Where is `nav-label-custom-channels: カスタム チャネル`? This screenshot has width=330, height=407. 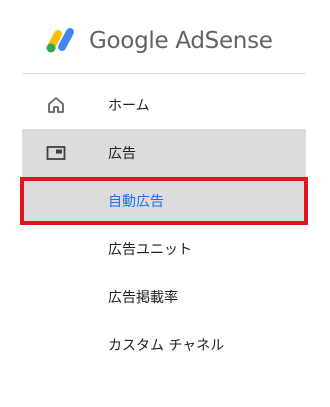
nav-label-custom-channels: カスタム チャネル is located at coordinates (166, 346).